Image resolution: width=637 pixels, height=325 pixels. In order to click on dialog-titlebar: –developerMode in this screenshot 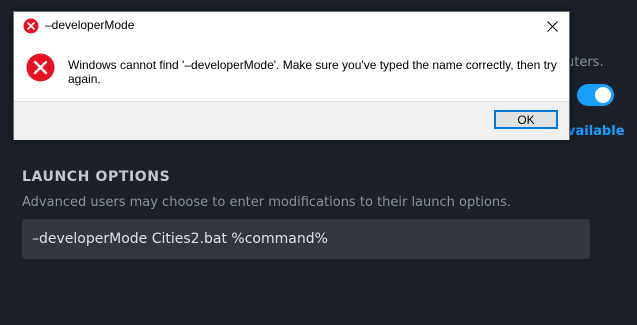, I will do `click(291, 26)`.